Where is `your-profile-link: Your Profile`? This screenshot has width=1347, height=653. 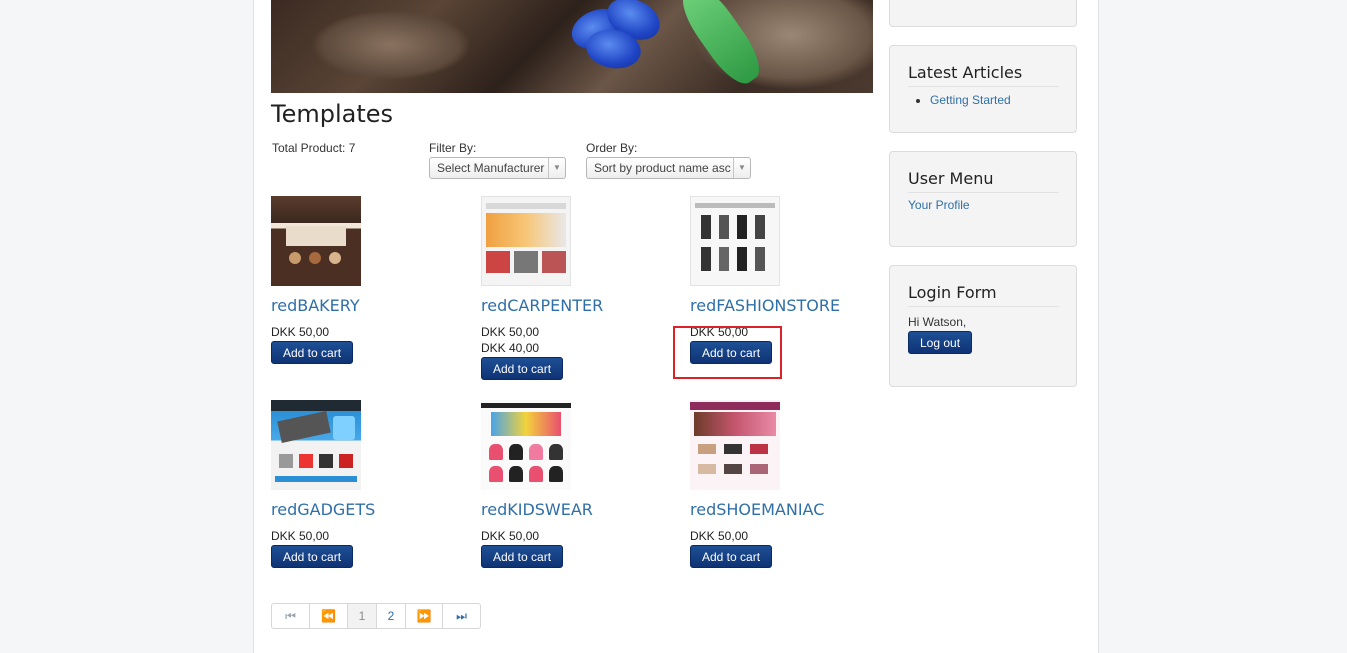
your-profile-link: Your Profile is located at coordinates (939, 205).